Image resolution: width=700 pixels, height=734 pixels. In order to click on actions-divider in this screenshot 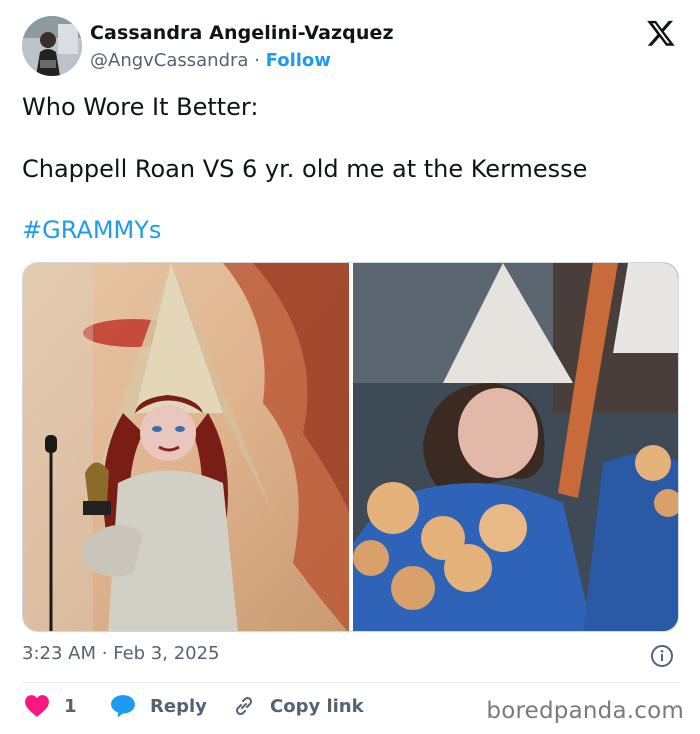, I will do `click(351, 682)`.